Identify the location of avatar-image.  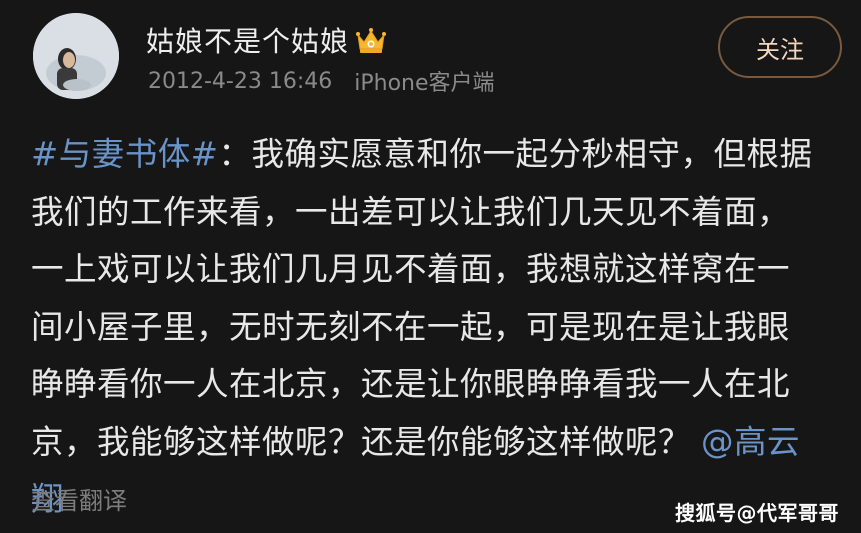
(76, 56).